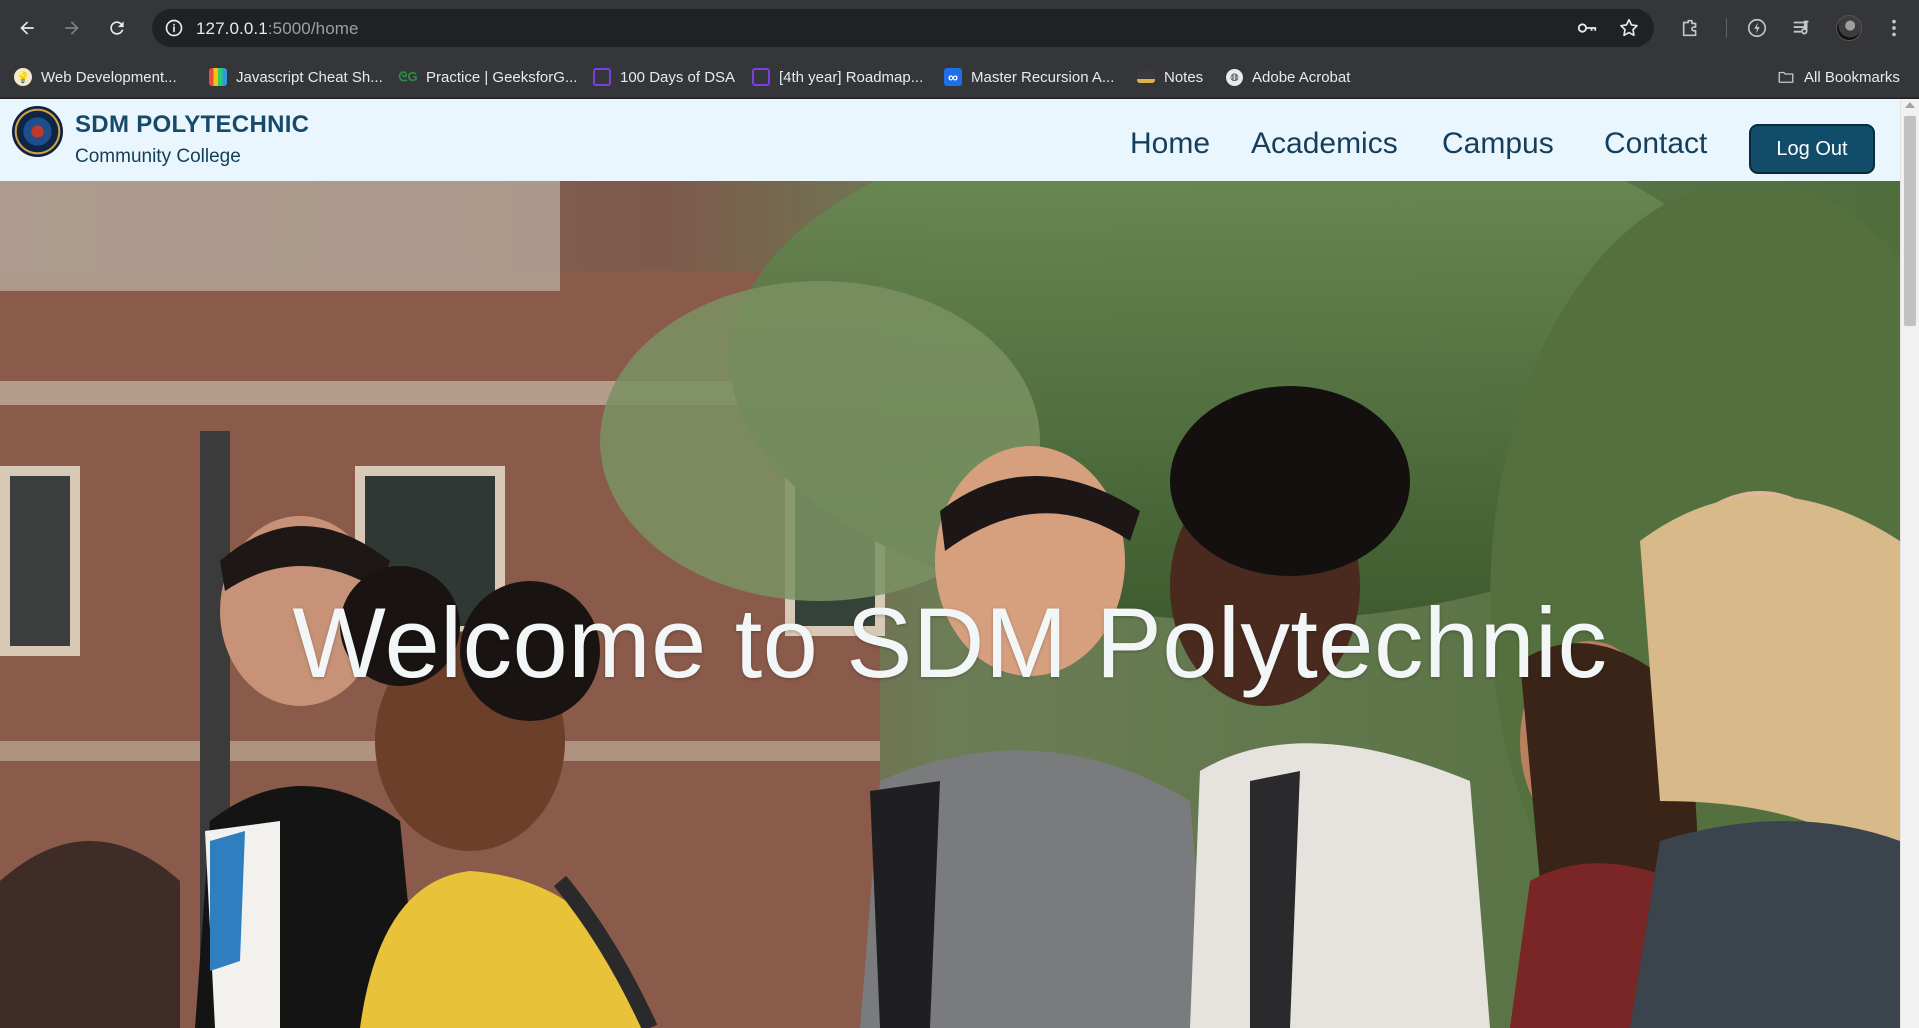  What do you see at coordinates (1170, 144) in the screenshot?
I see `nav-home-link: Home` at bounding box center [1170, 144].